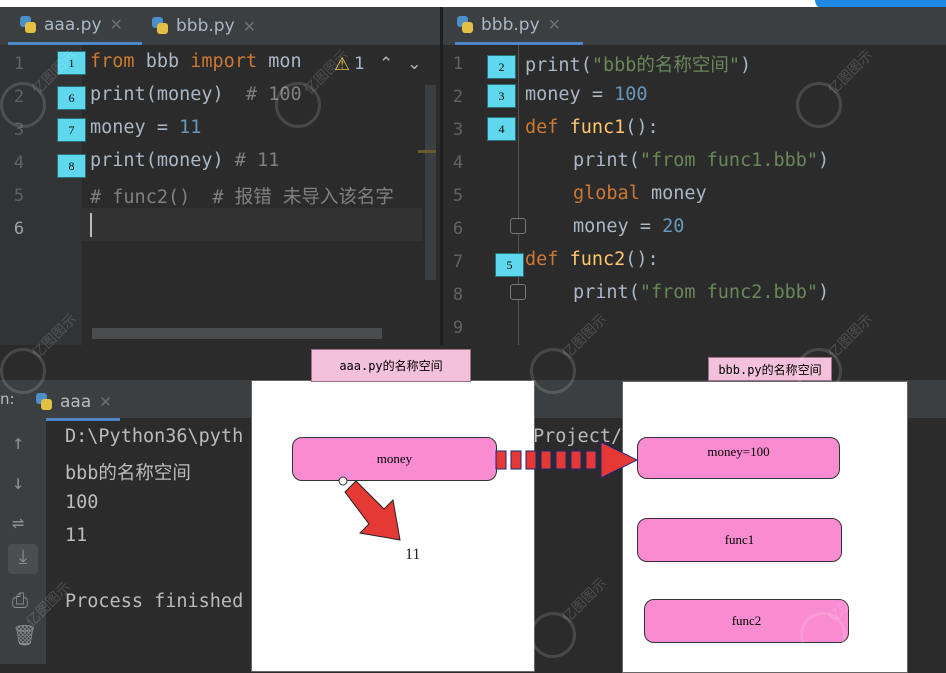  I want to click on console-line: D:\Python36\pyth, so click(154, 436).